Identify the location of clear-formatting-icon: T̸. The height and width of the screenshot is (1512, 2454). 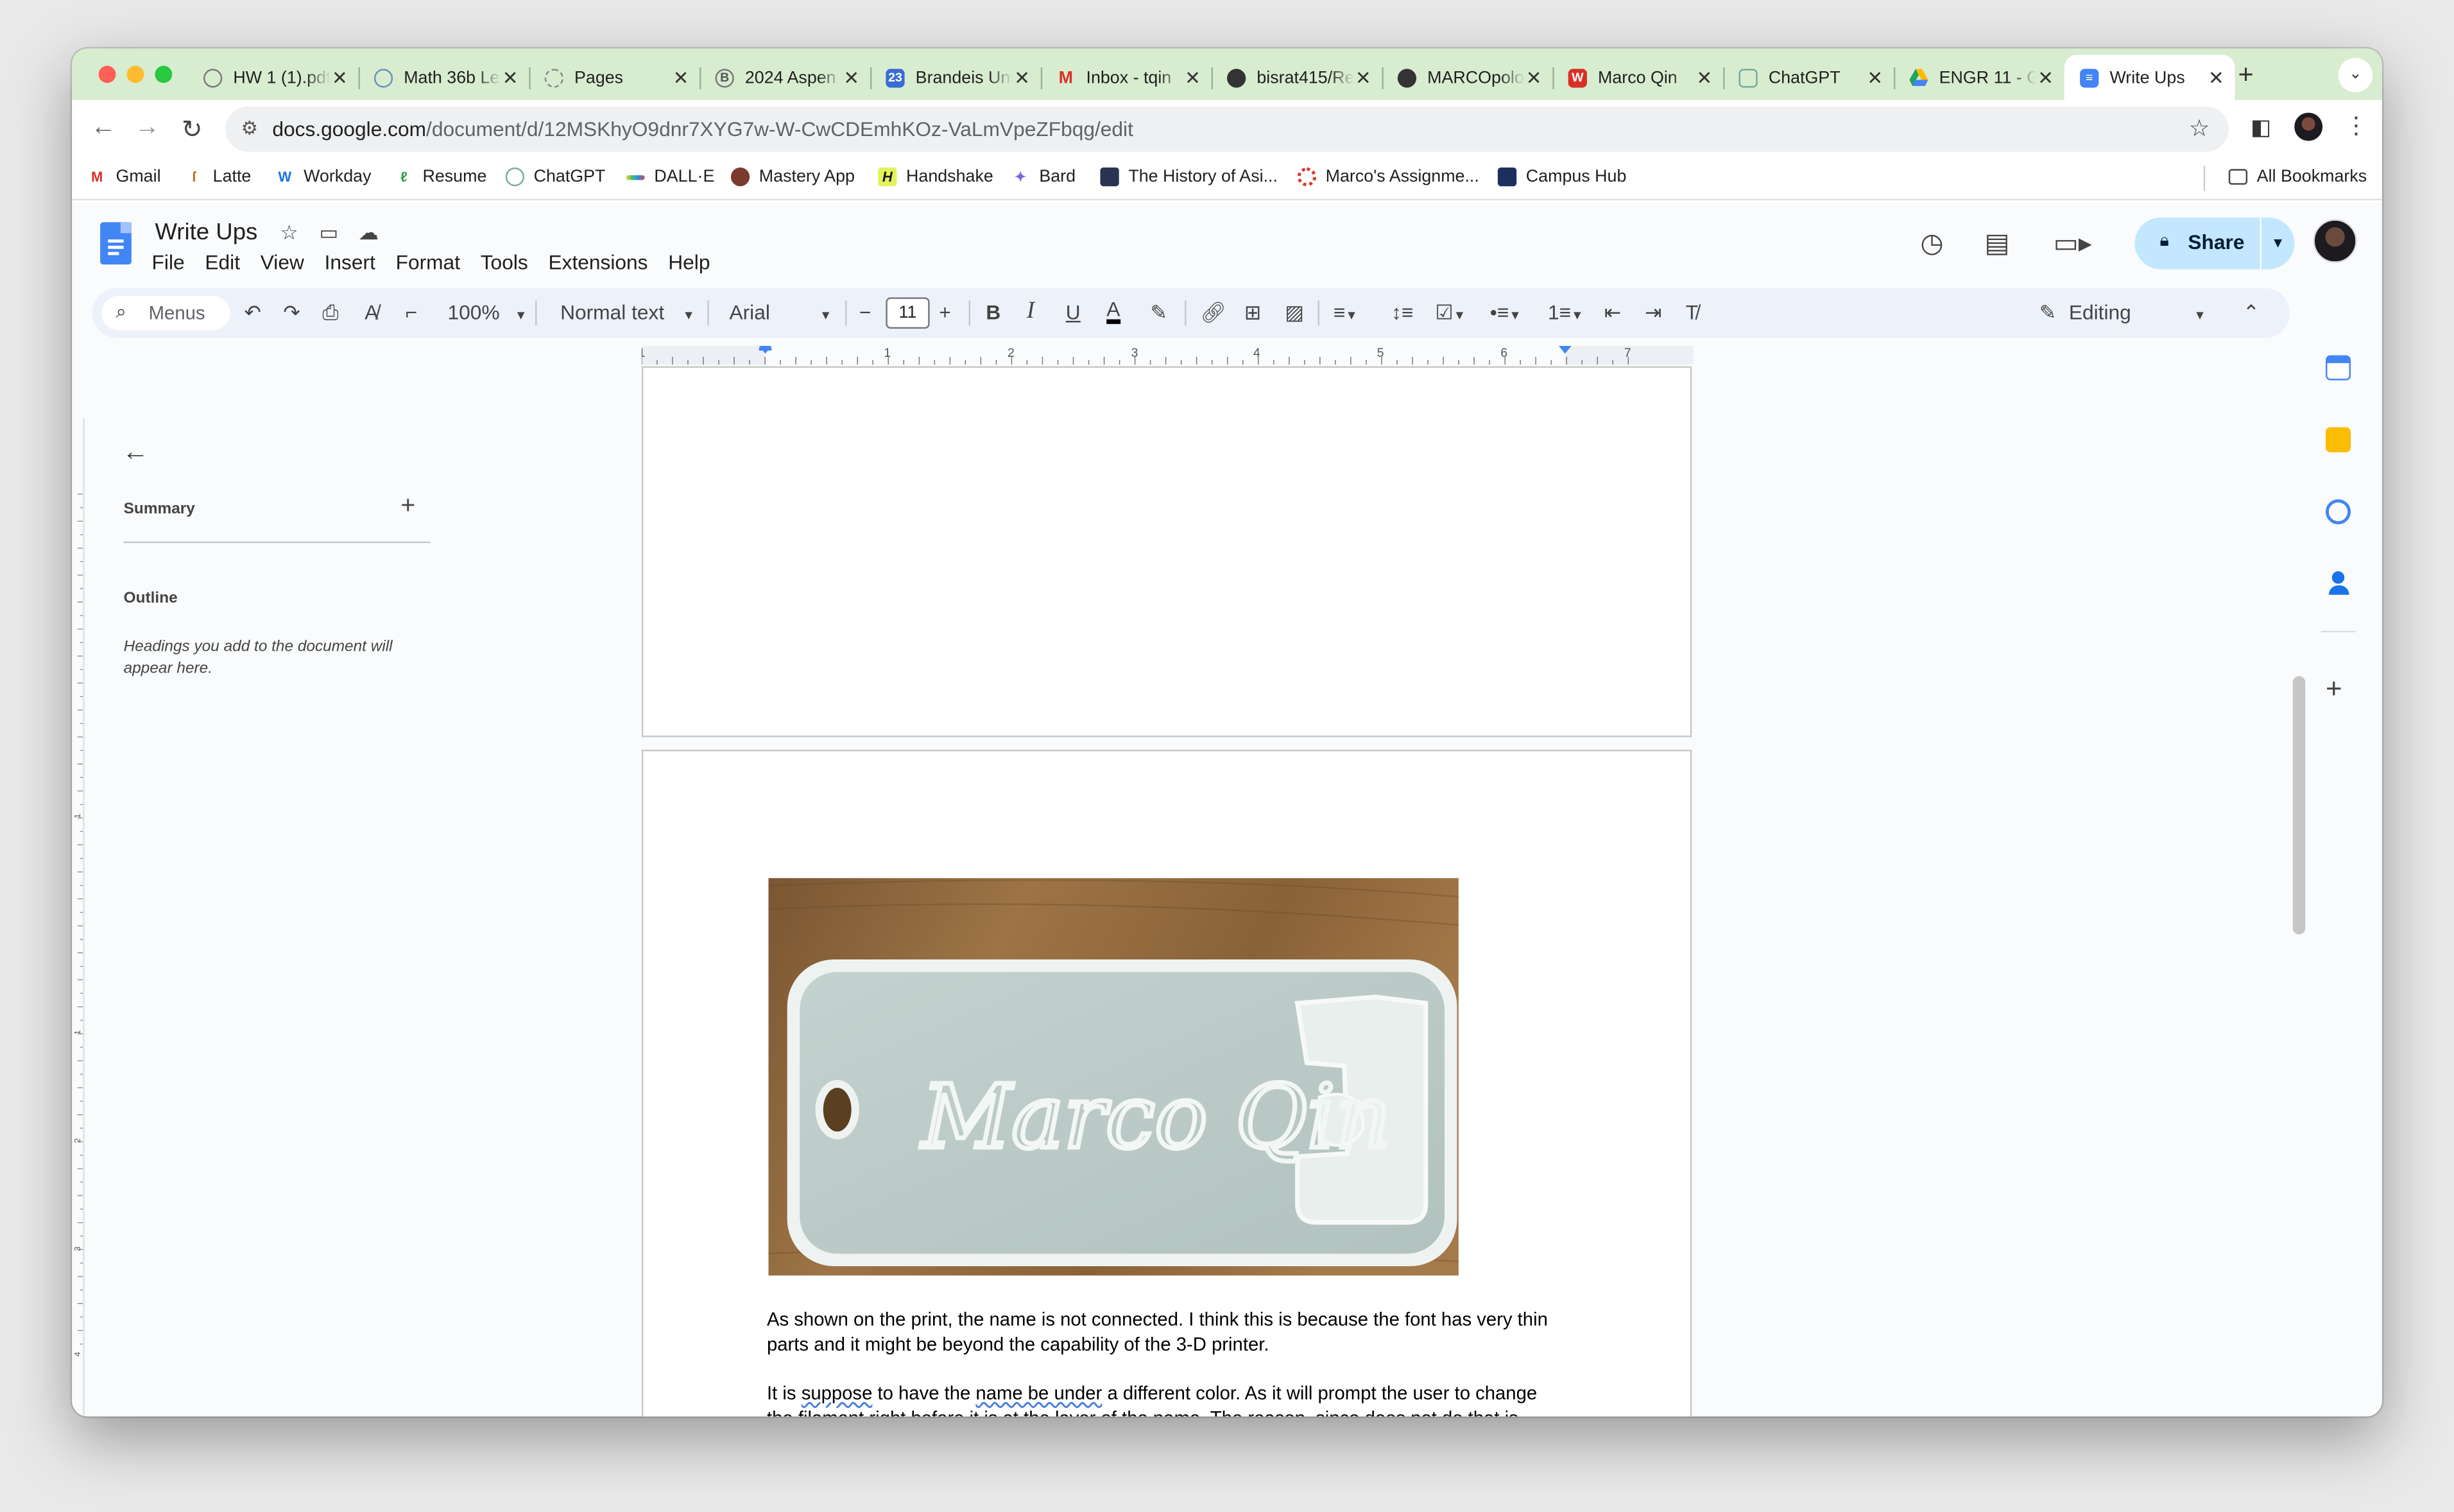
(1692, 312).